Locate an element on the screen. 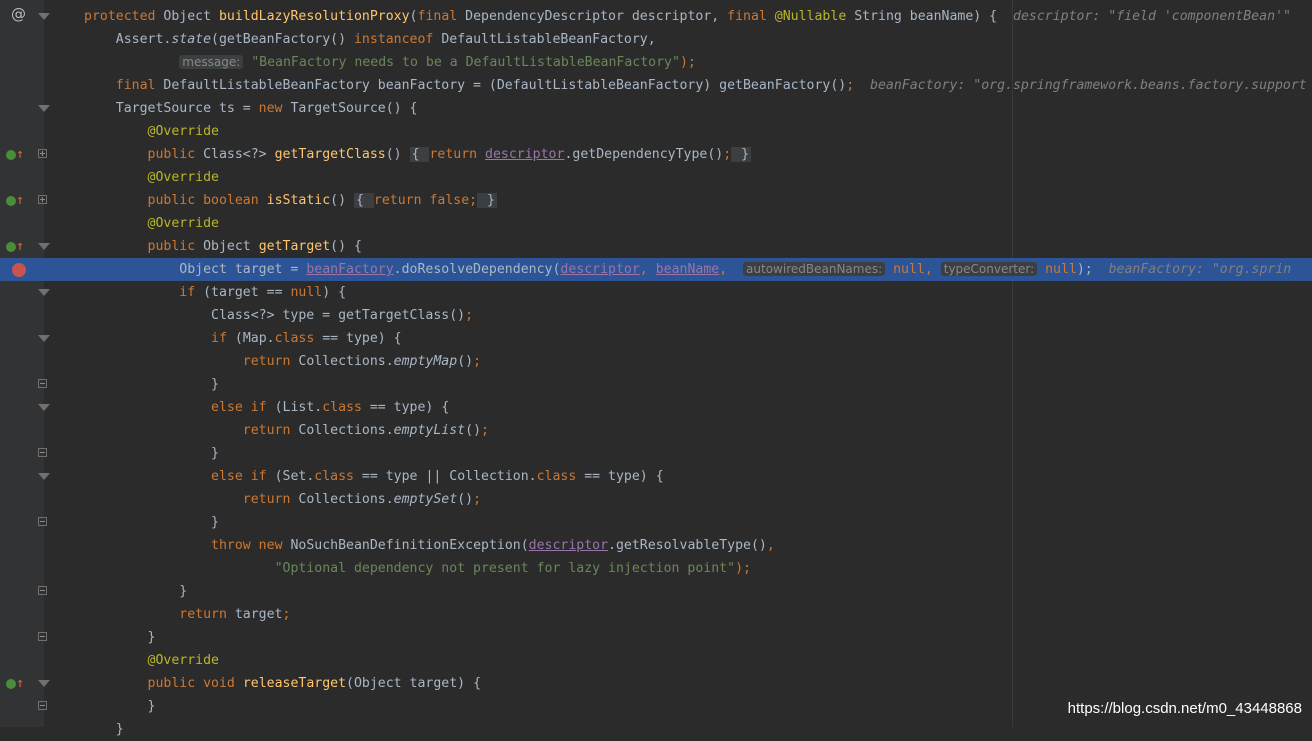 The image size is (1312, 741). code-token: else if is located at coordinates (243, 476).